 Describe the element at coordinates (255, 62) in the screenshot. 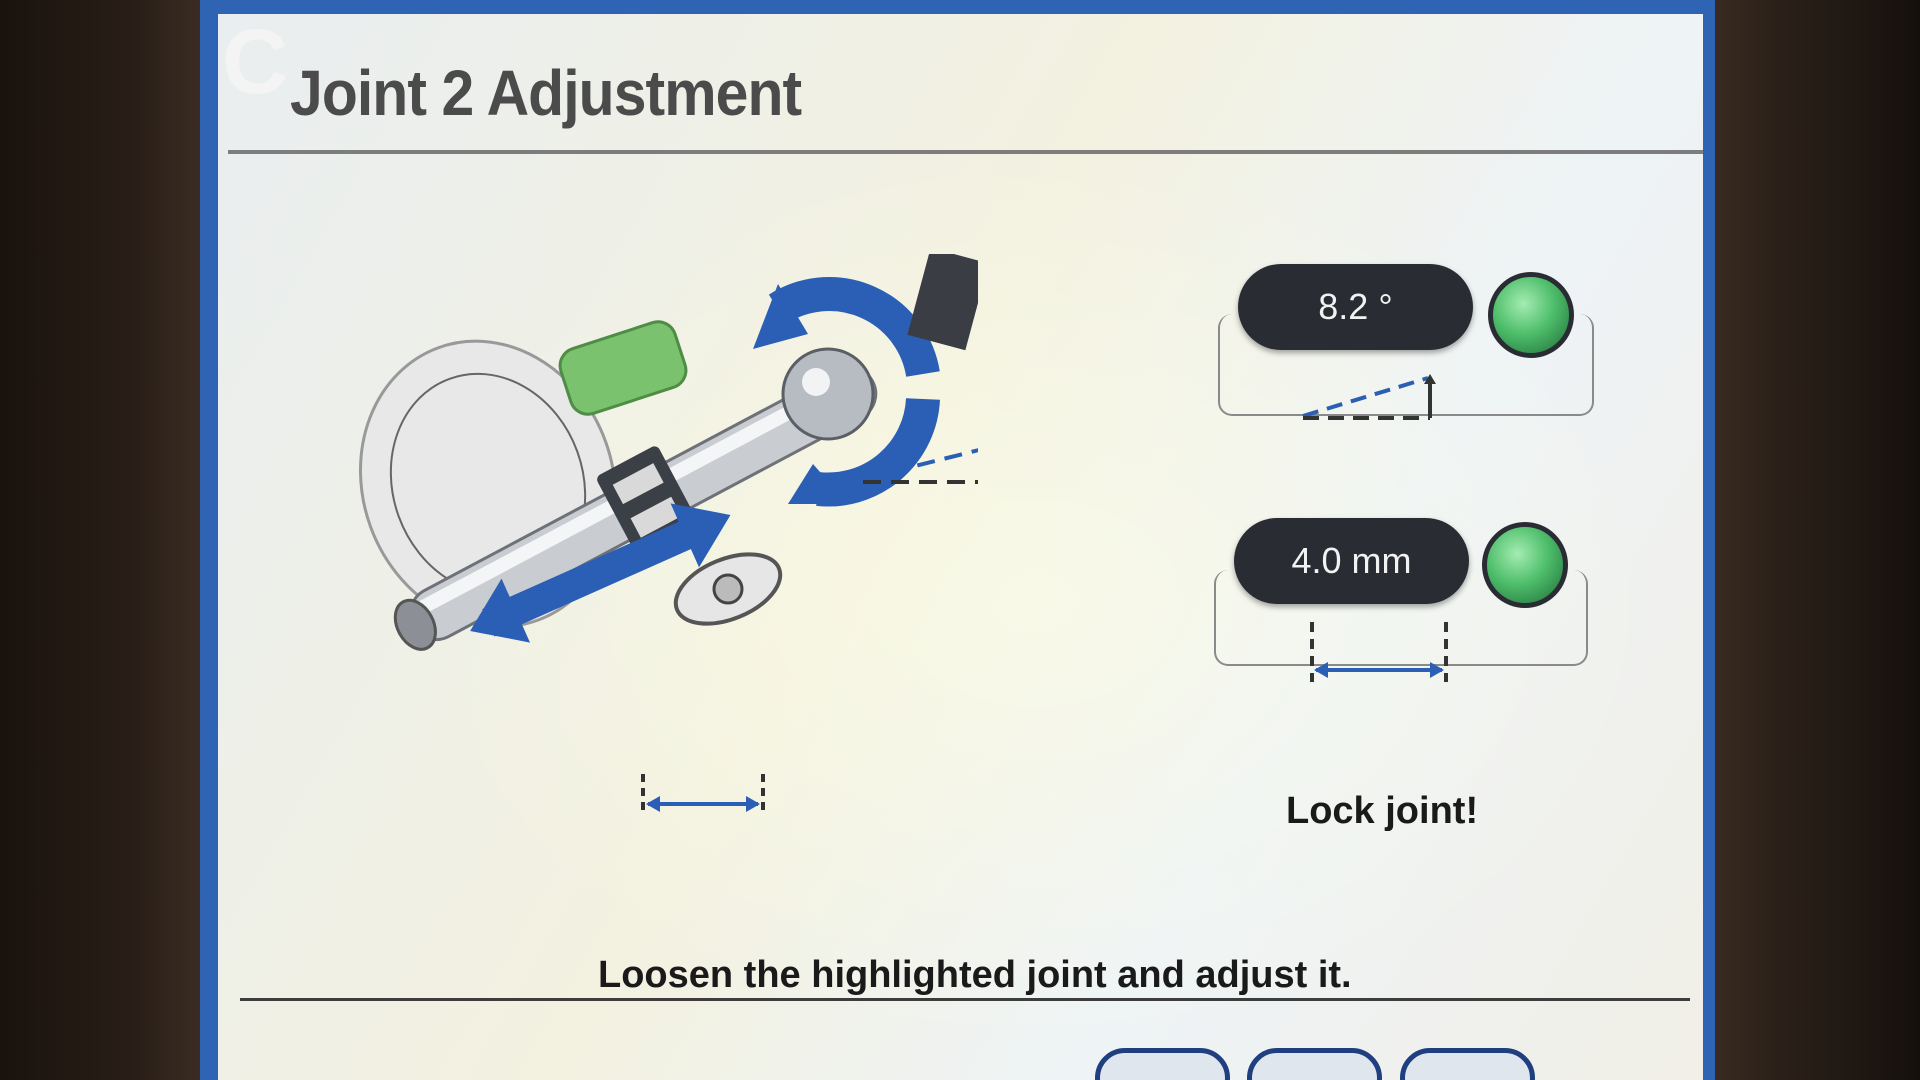

I see `step-corner-mark: C` at that location.